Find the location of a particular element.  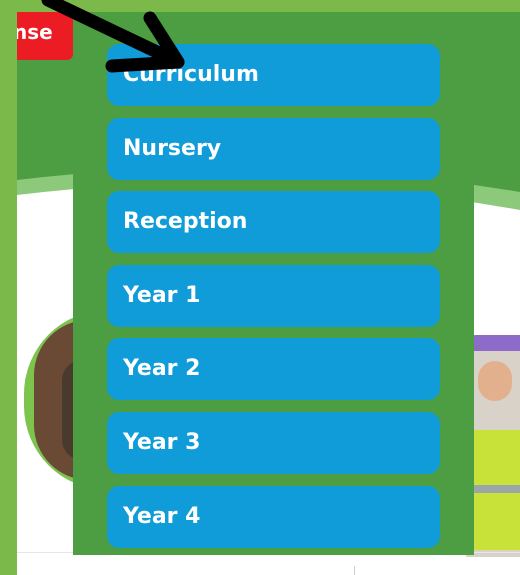

menu-item-curriculum: Curriculum is located at coordinates (273, 75).